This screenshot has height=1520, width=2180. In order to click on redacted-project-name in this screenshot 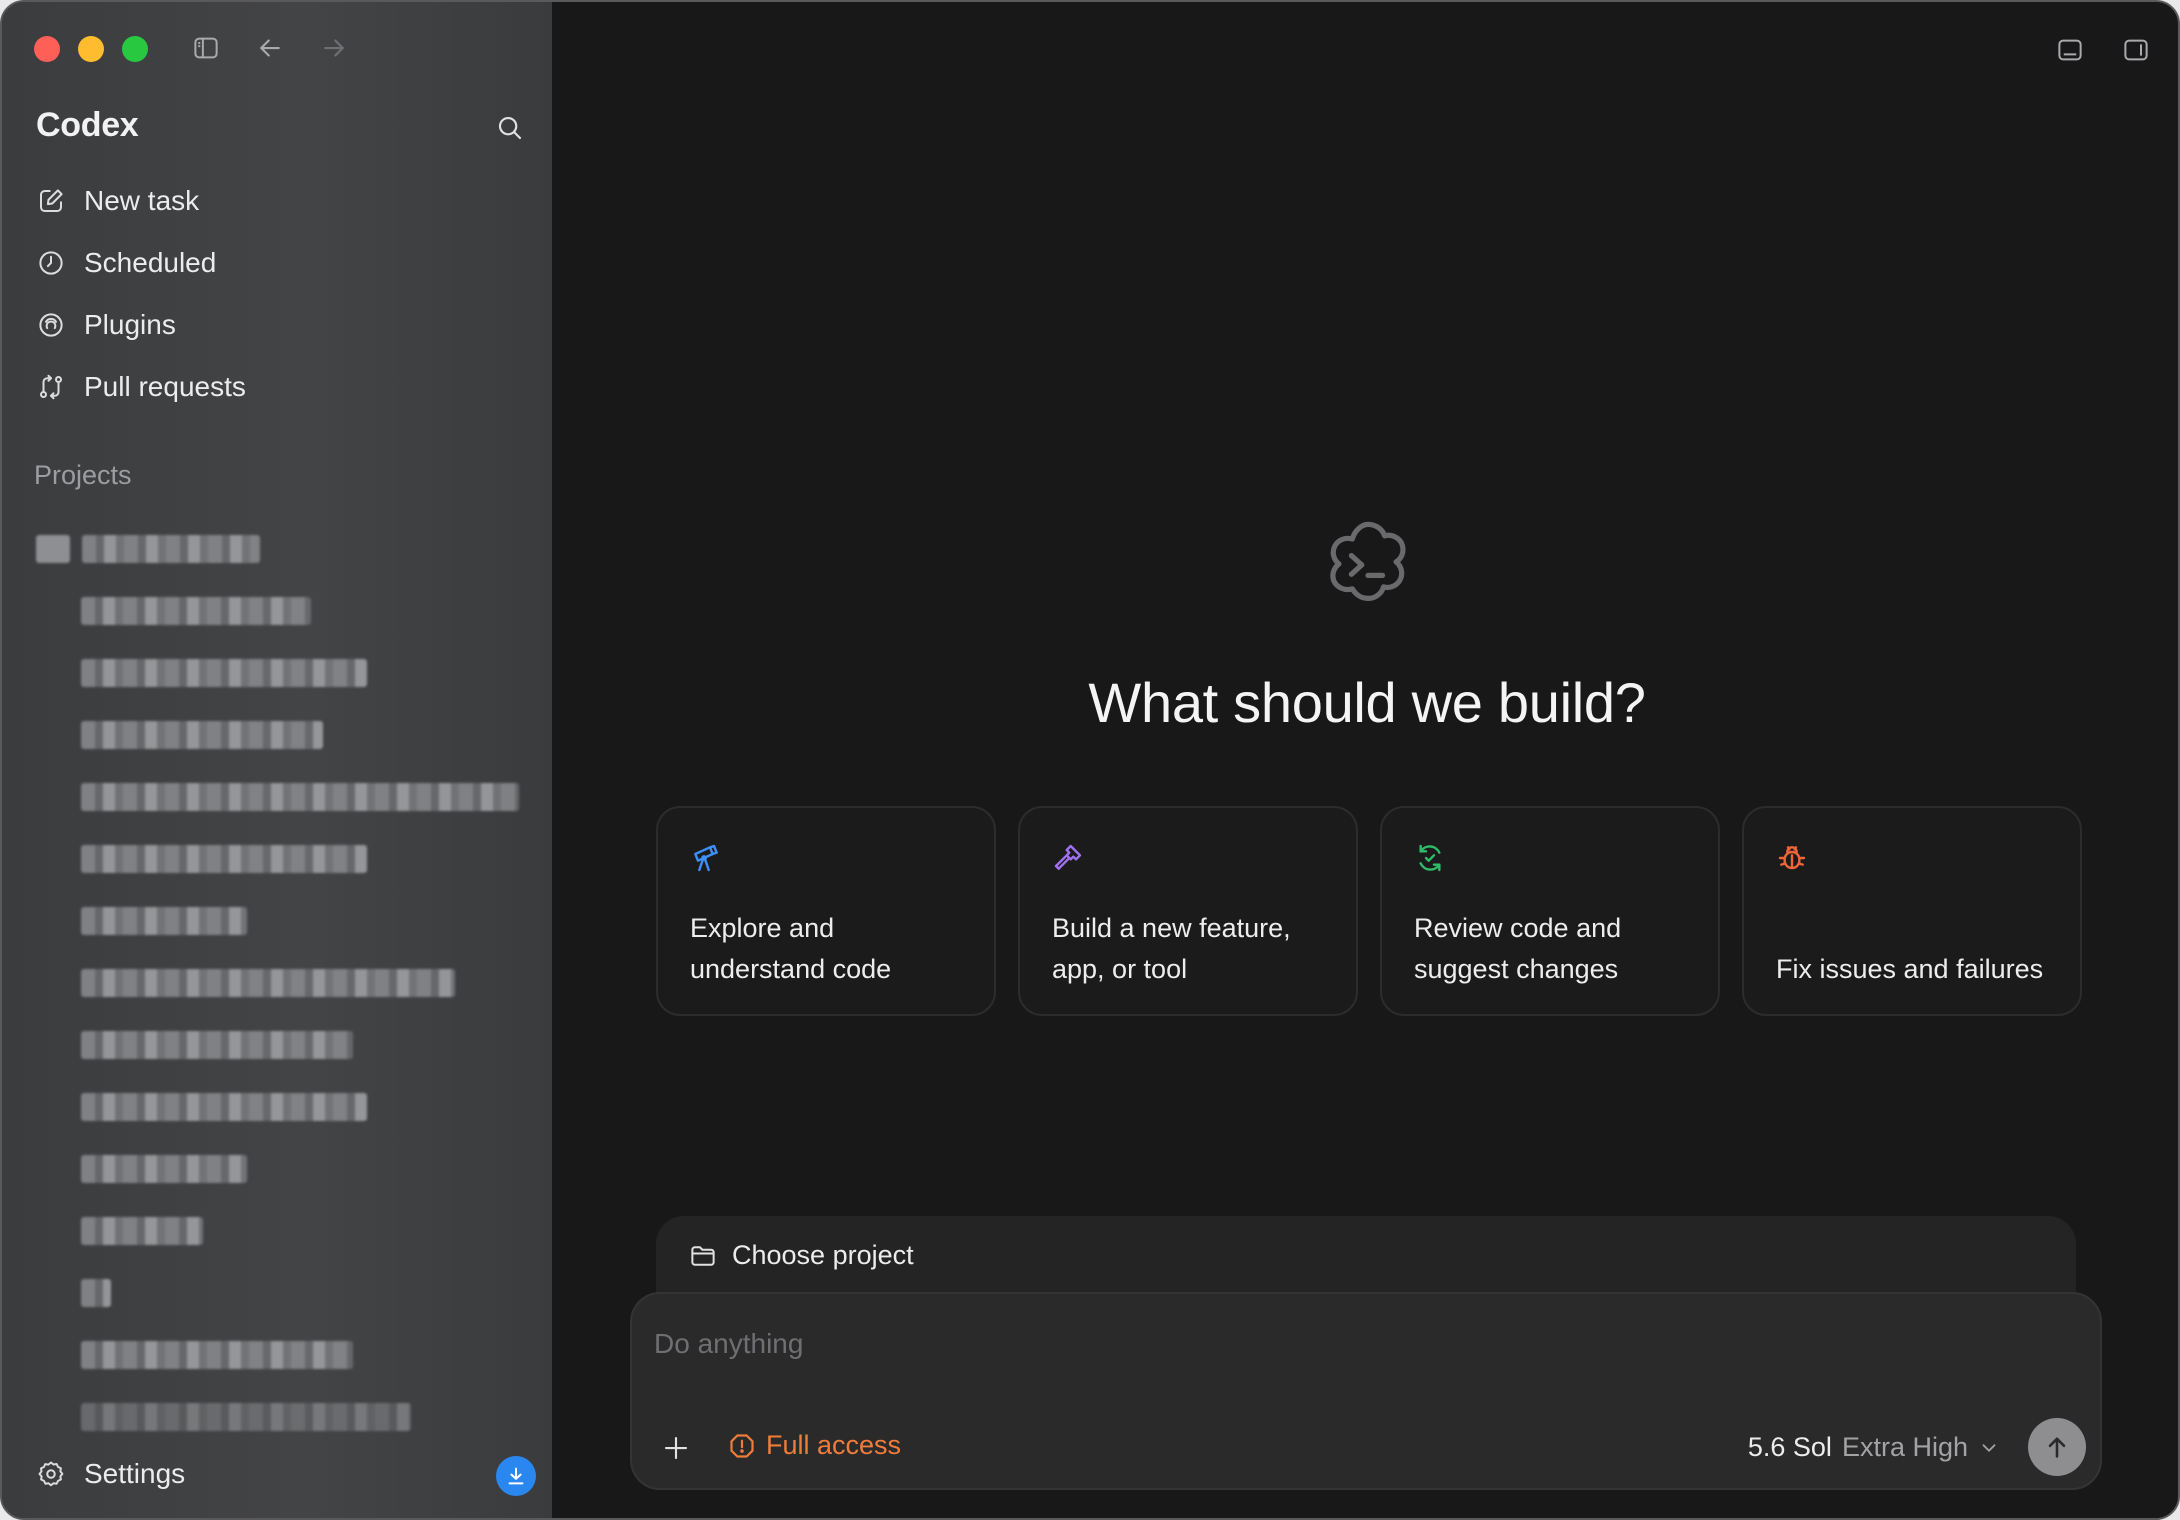, I will do `click(171, 549)`.